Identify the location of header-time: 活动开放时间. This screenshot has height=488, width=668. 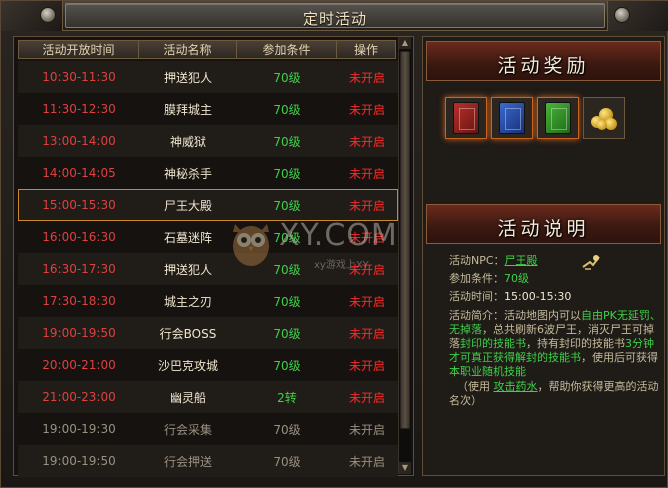
(78, 49).